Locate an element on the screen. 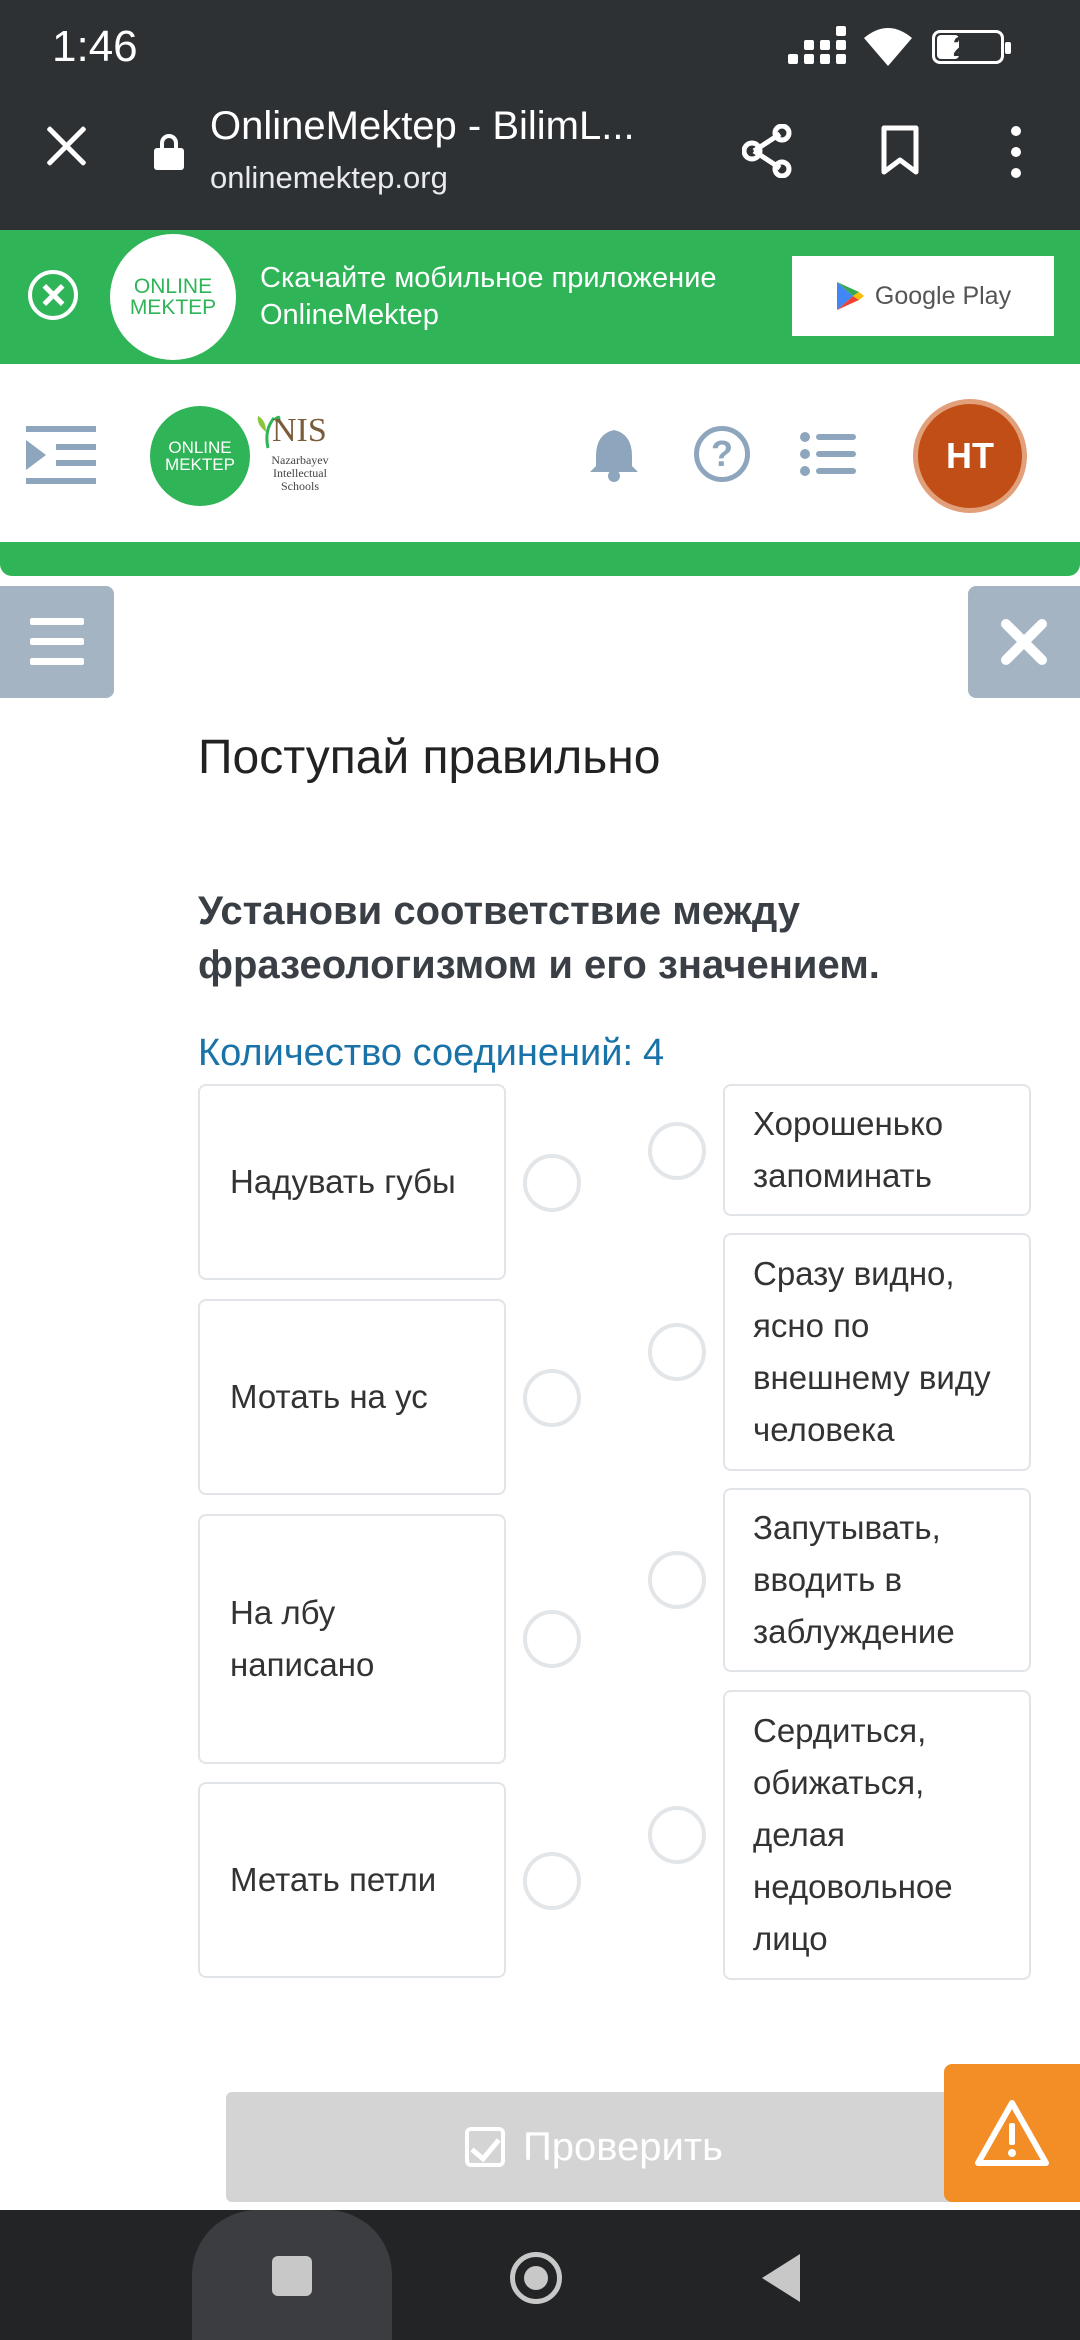 The height and width of the screenshot is (2340, 1080). header-onlinemektep-logo: ONLINE MEKTEP is located at coordinates (200, 456).